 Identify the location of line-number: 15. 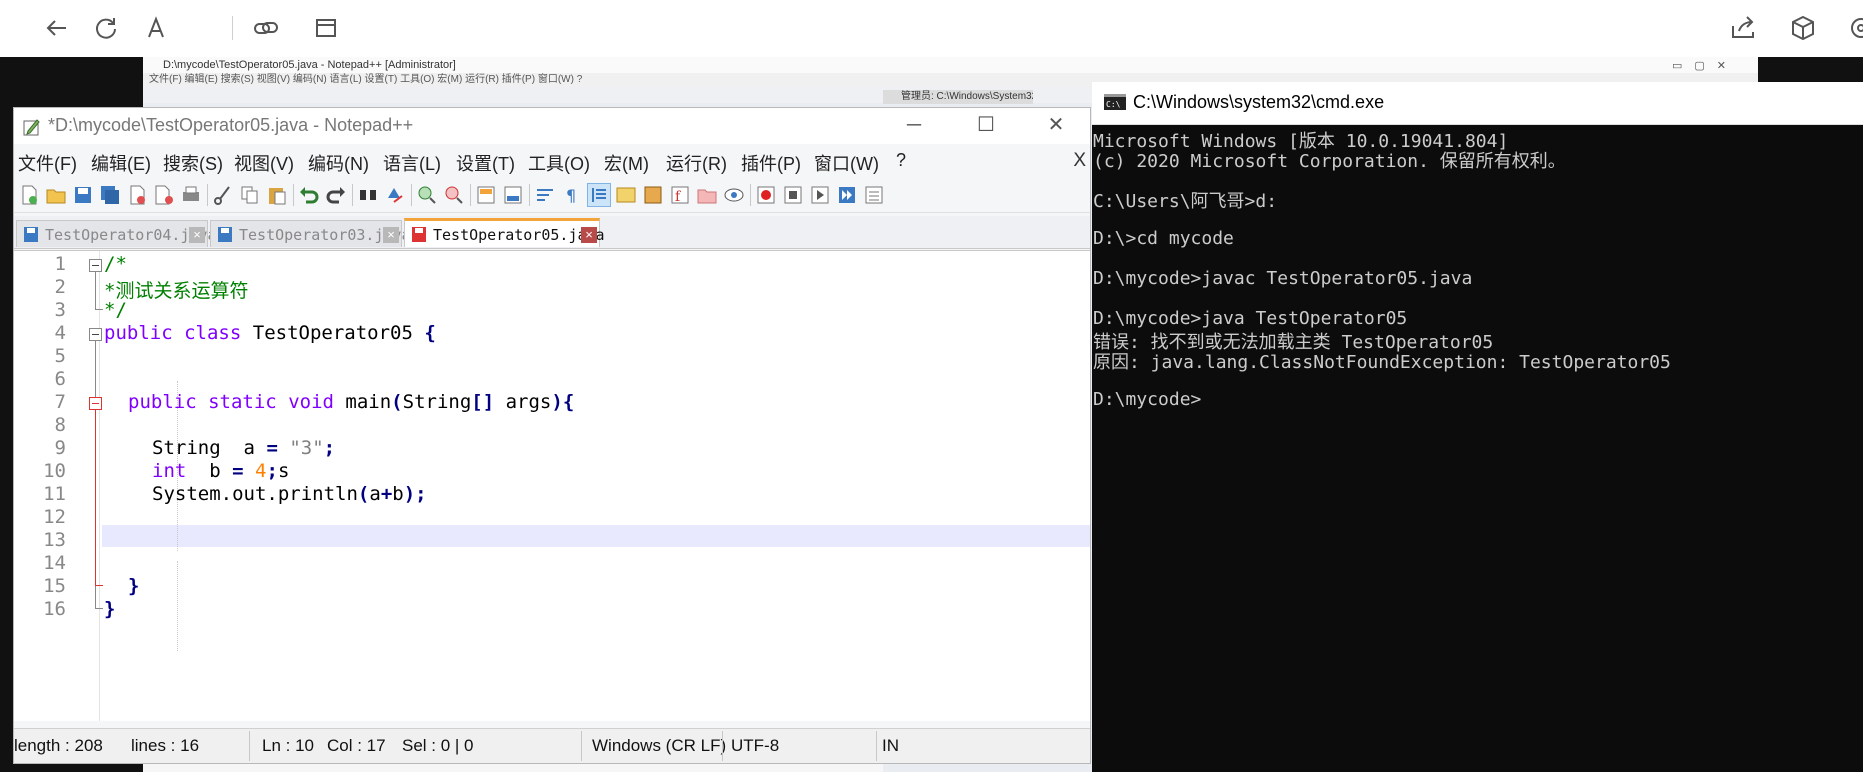
(54, 586).